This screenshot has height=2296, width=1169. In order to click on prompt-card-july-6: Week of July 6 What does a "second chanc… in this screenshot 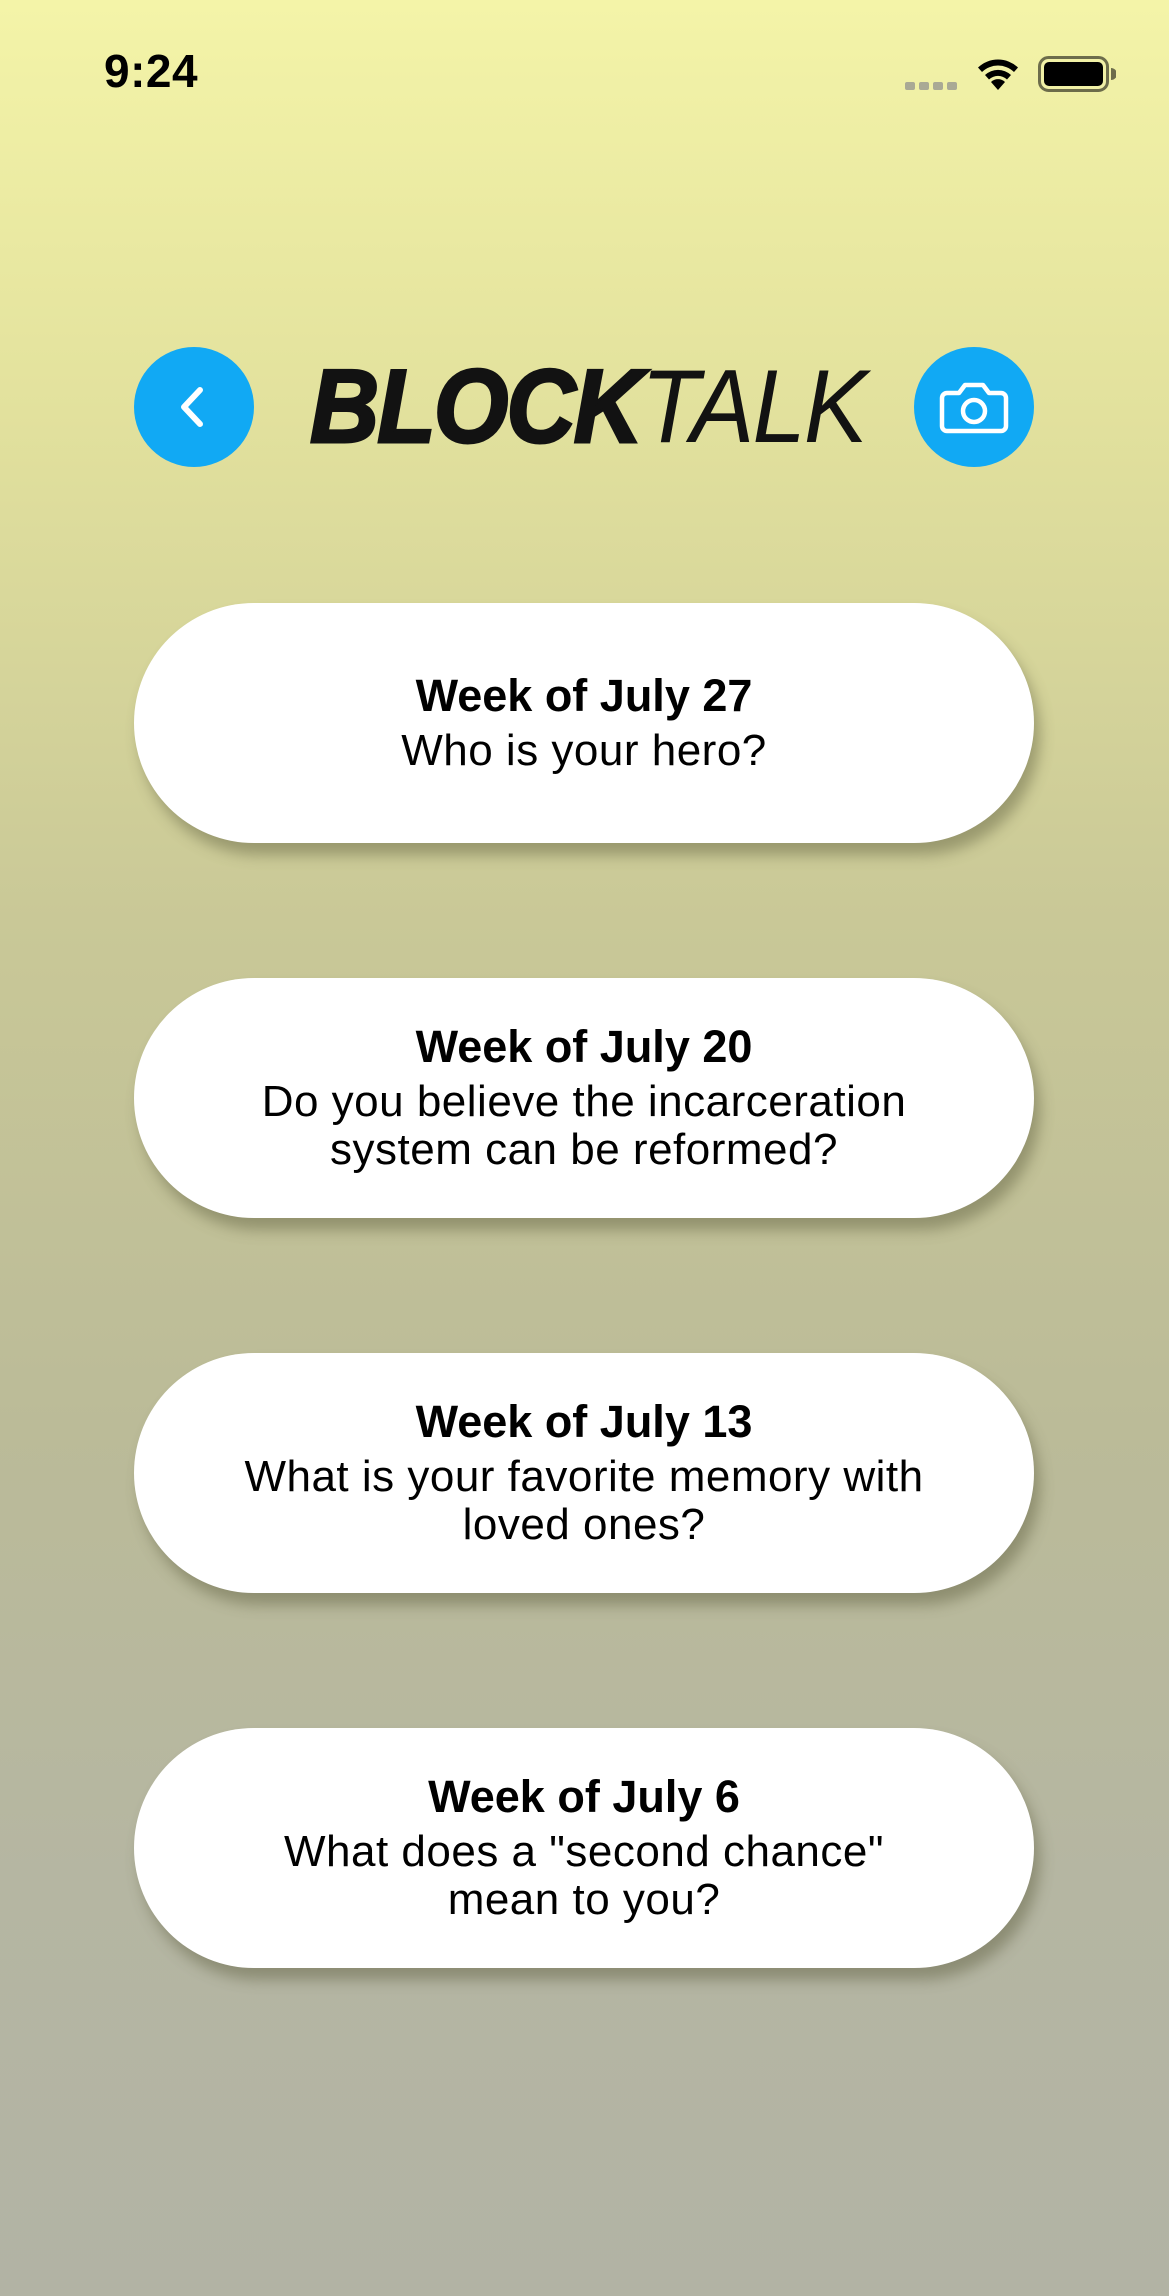, I will do `click(584, 1848)`.